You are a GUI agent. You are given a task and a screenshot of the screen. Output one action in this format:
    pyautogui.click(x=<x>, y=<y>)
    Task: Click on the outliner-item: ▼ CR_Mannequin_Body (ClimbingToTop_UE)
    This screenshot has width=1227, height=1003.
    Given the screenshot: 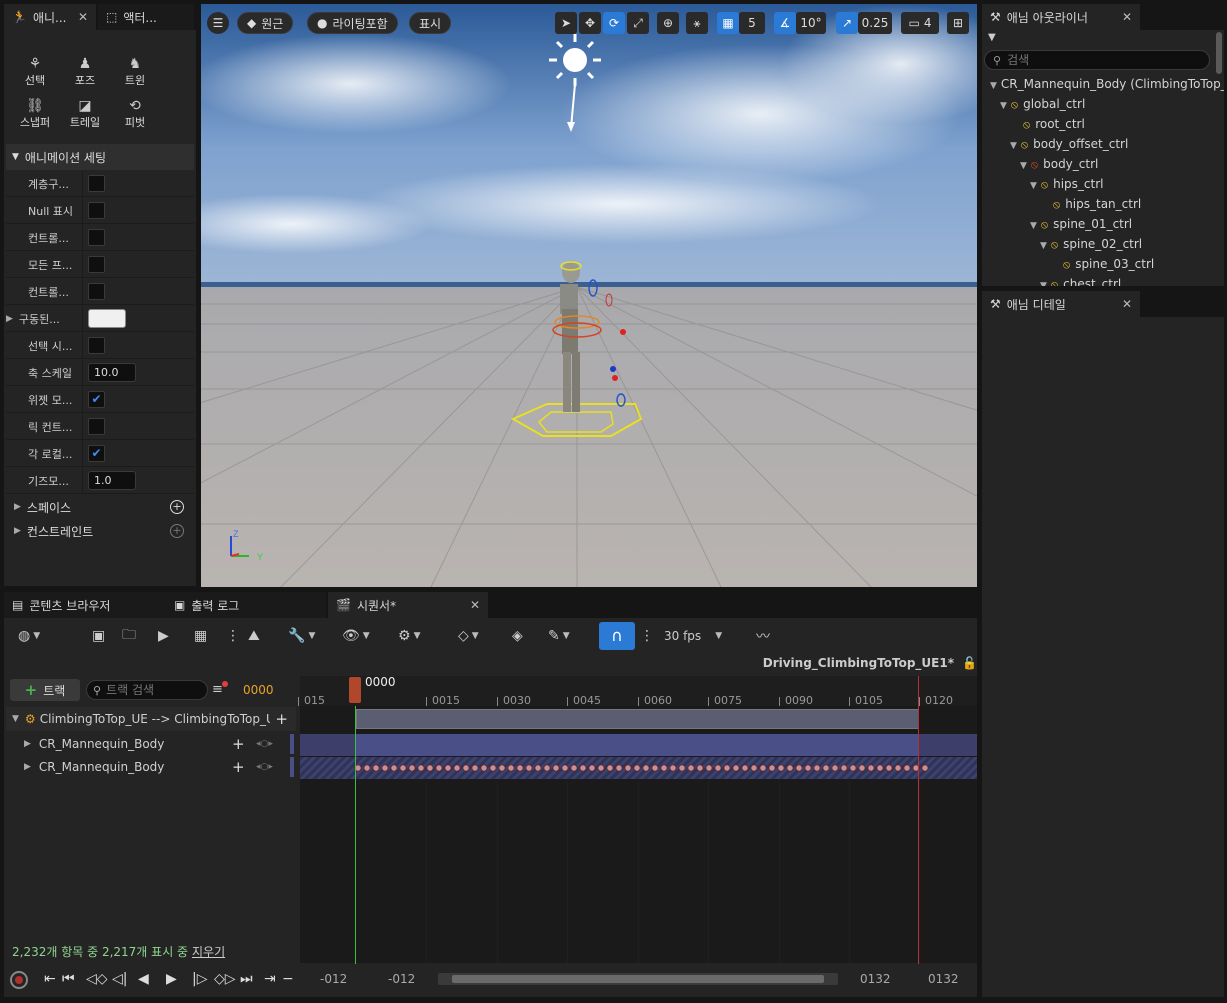 What is the action you would take?
    pyautogui.click(x=1107, y=84)
    